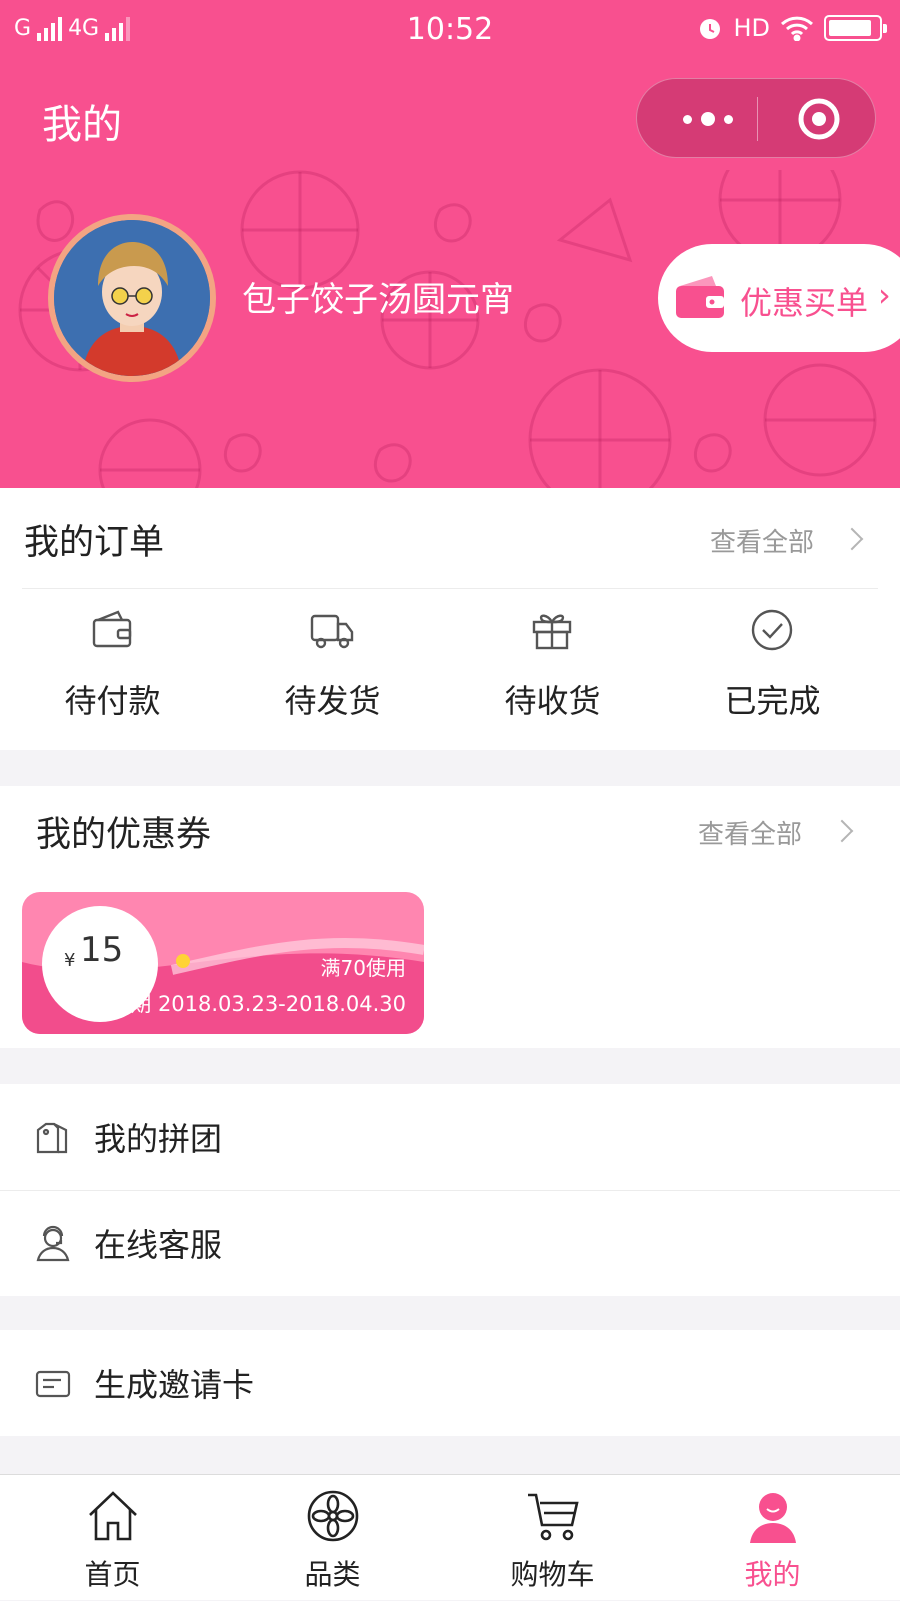  I want to click on avatar, so click(132, 298).